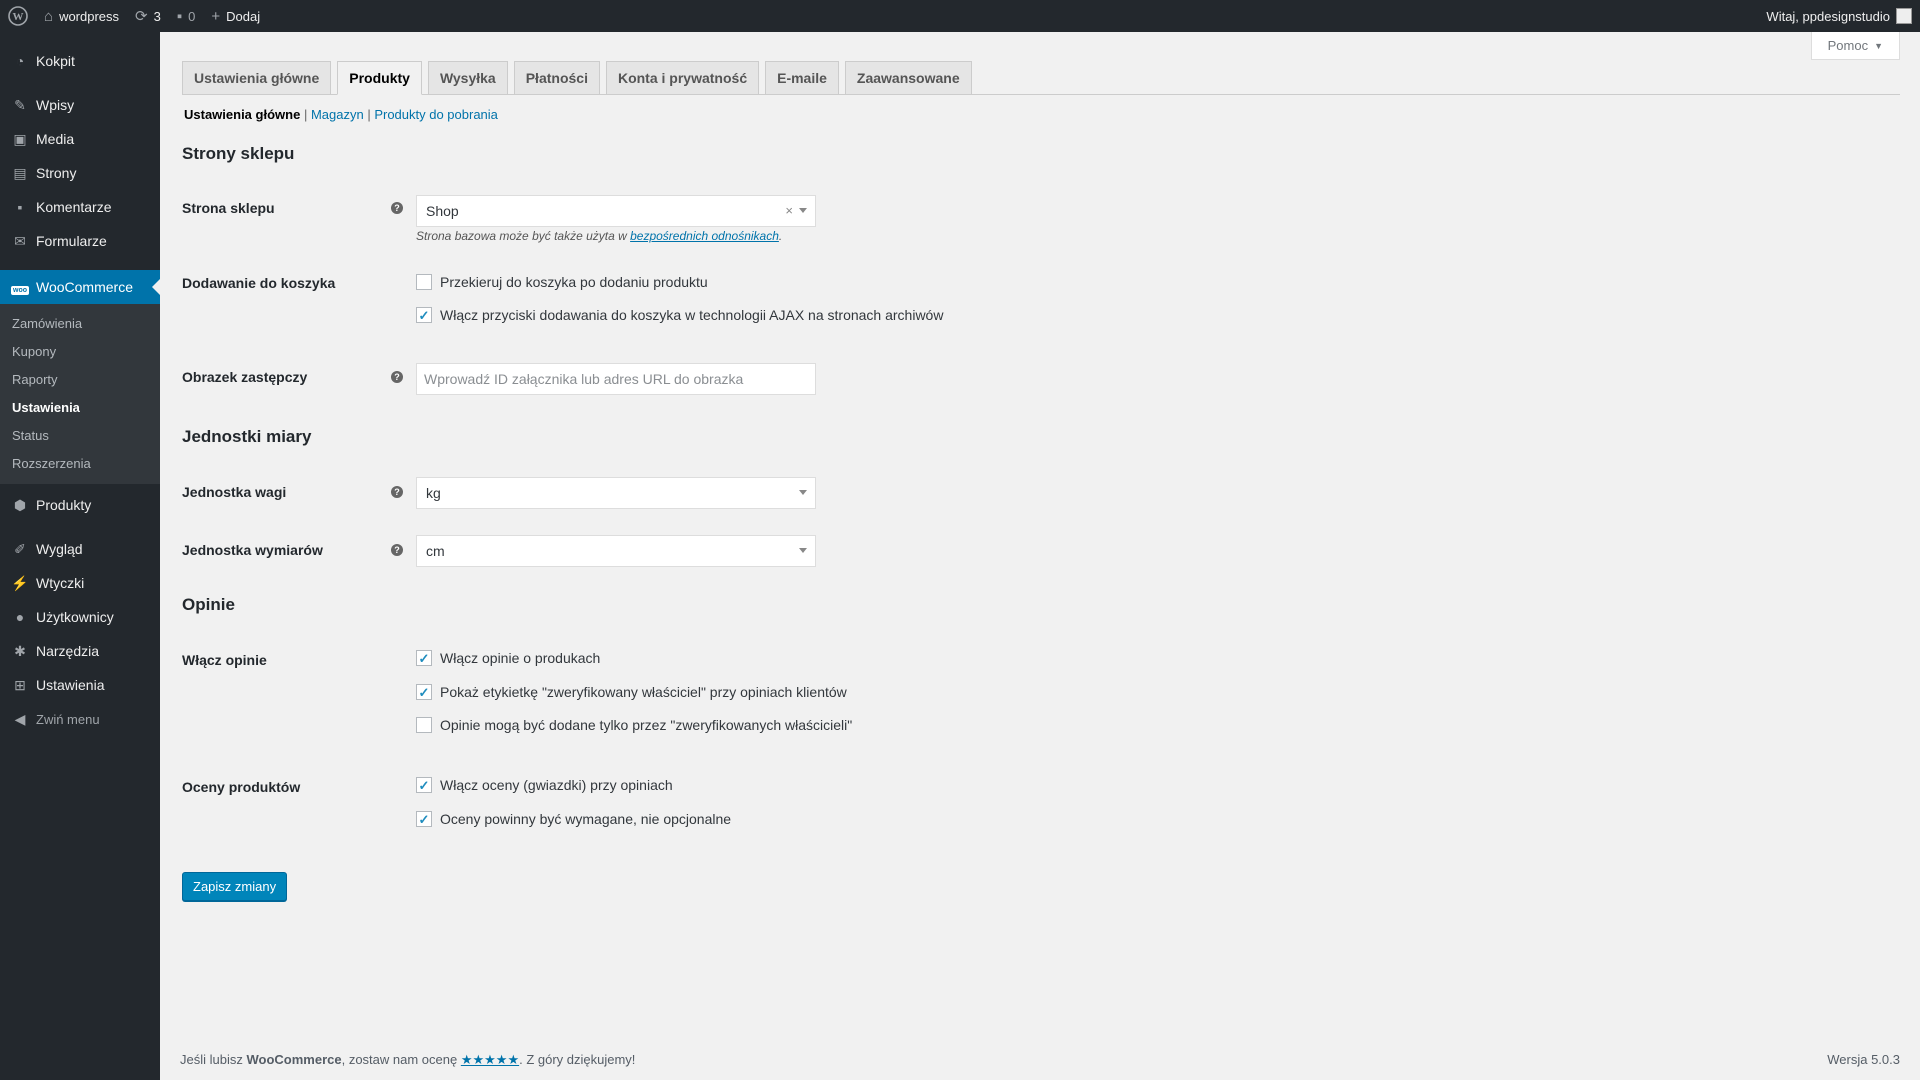  Describe the element at coordinates (80, 287) in the screenshot. I see `menu-item-woocommerce: woo WooCommerce` at that location.